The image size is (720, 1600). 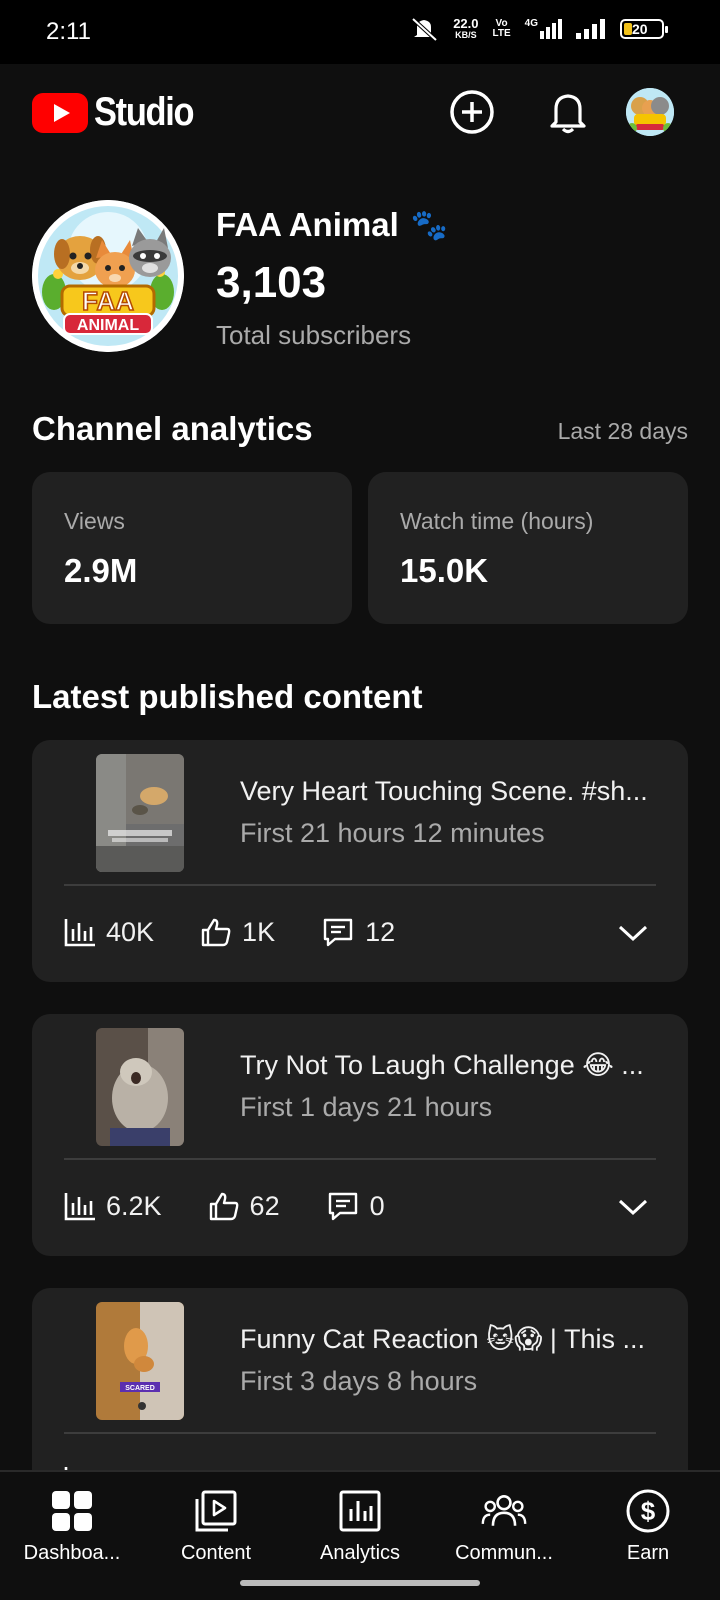 What do you see at coordinates (622, 431) in the screenshot?
I see `analytics-range: Last 28 days` at bounding box center [622, 431].